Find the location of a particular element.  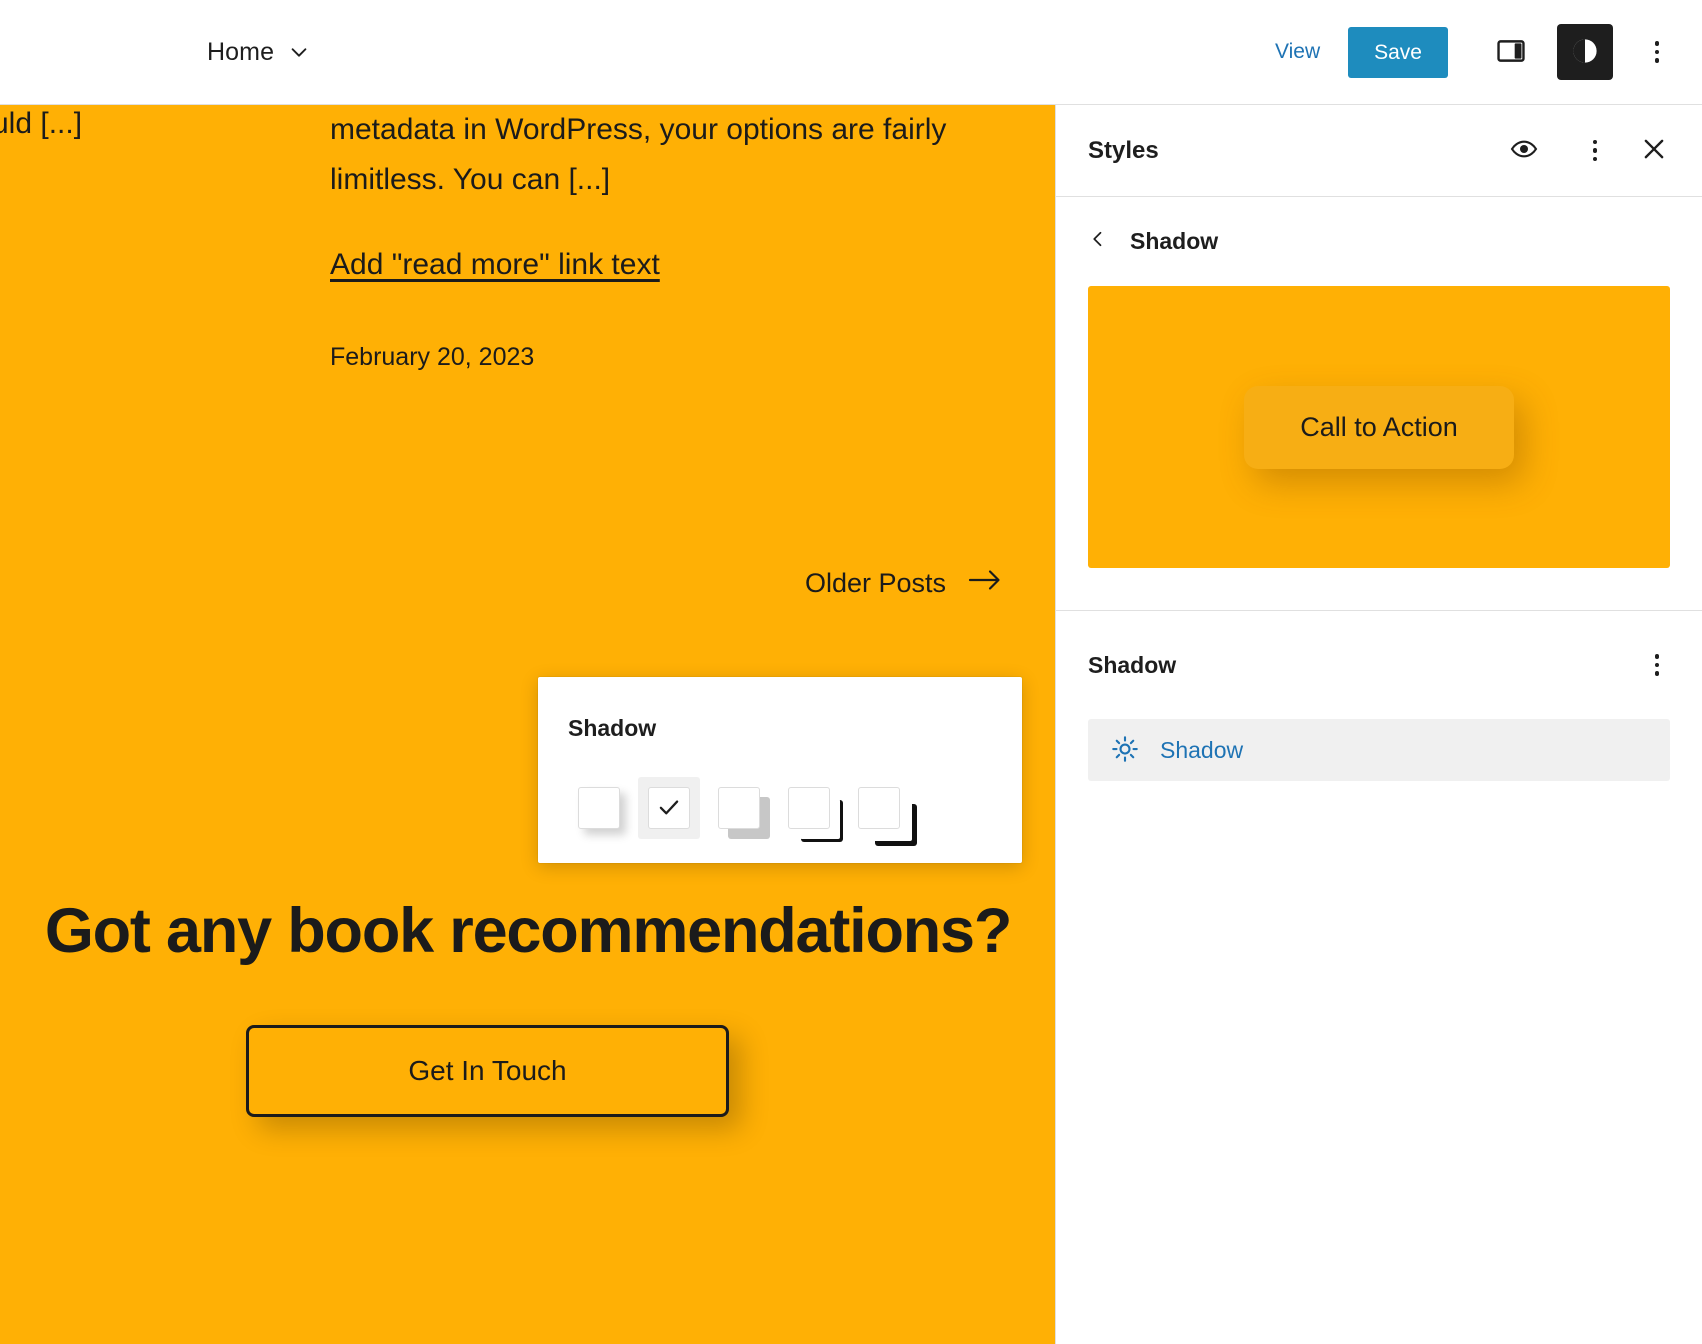

close-x-icon is located at coordinates (1654, 150).